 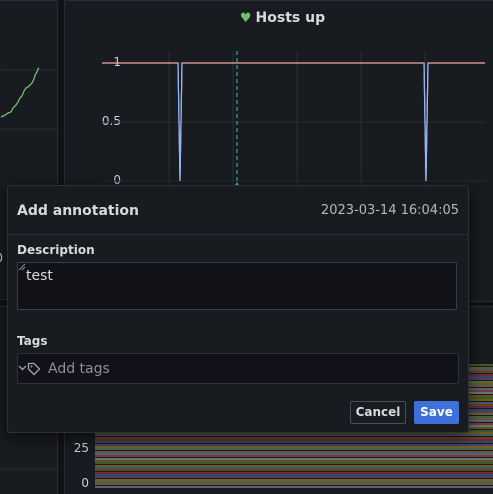 What do you see at coordinates (20, 92) in the screenshot?
I see `left-series-line` at bounding box center [20, 92].